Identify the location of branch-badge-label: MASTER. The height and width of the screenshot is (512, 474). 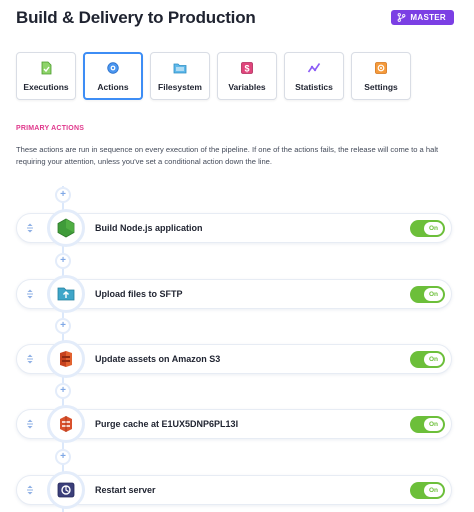
(428, 17).